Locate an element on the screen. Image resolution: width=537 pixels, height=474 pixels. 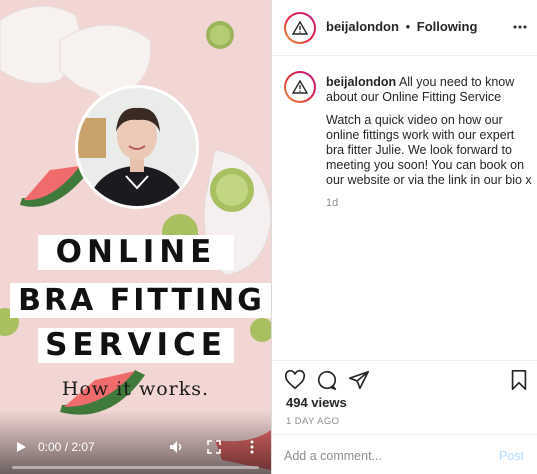
presenter-portrait is located at coordinates (137, 165).